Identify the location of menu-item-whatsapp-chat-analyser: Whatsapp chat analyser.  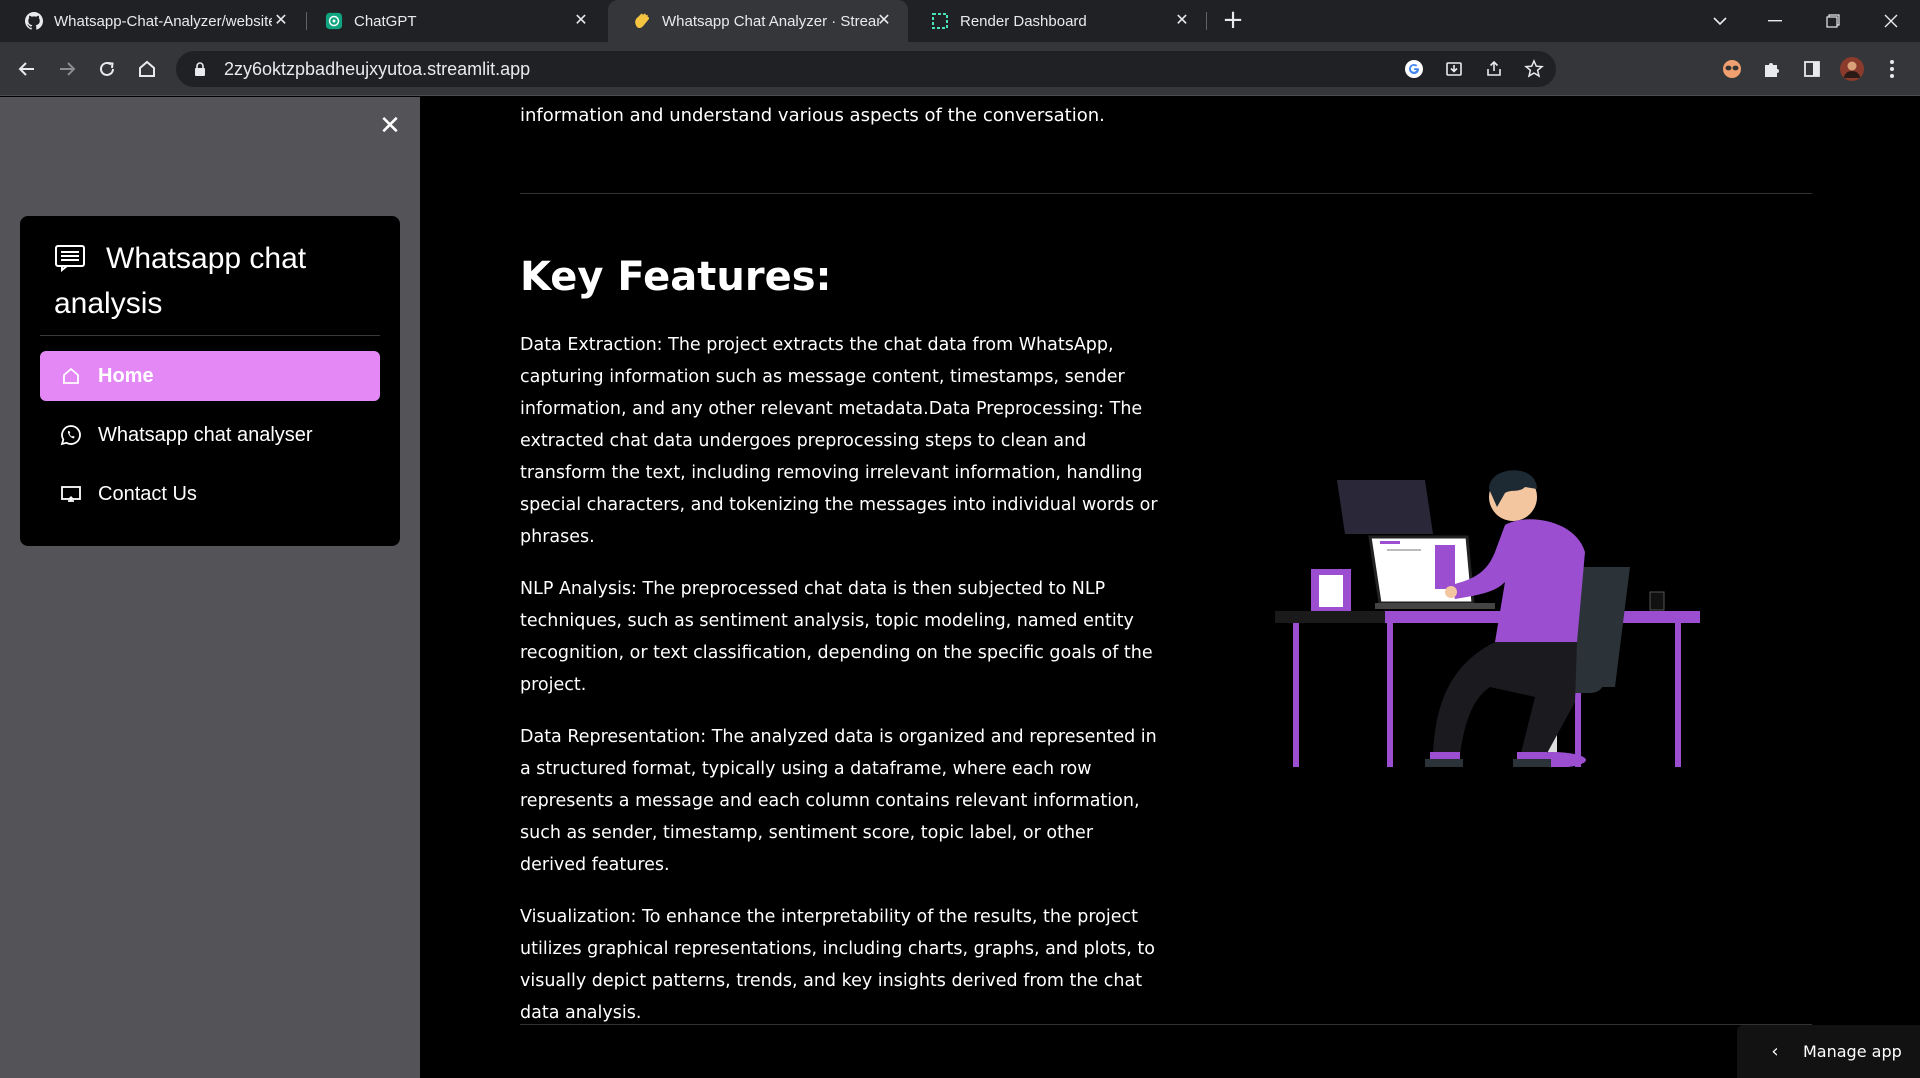
(210, 435).